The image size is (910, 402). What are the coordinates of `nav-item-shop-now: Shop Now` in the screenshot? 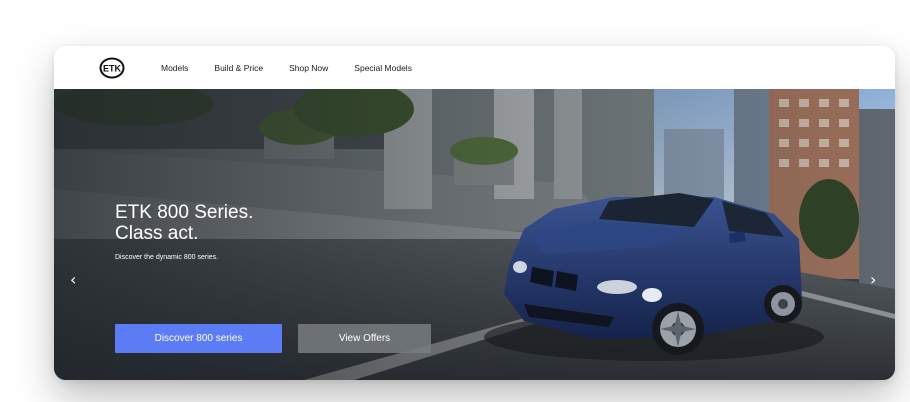 It's located at (308, 68).